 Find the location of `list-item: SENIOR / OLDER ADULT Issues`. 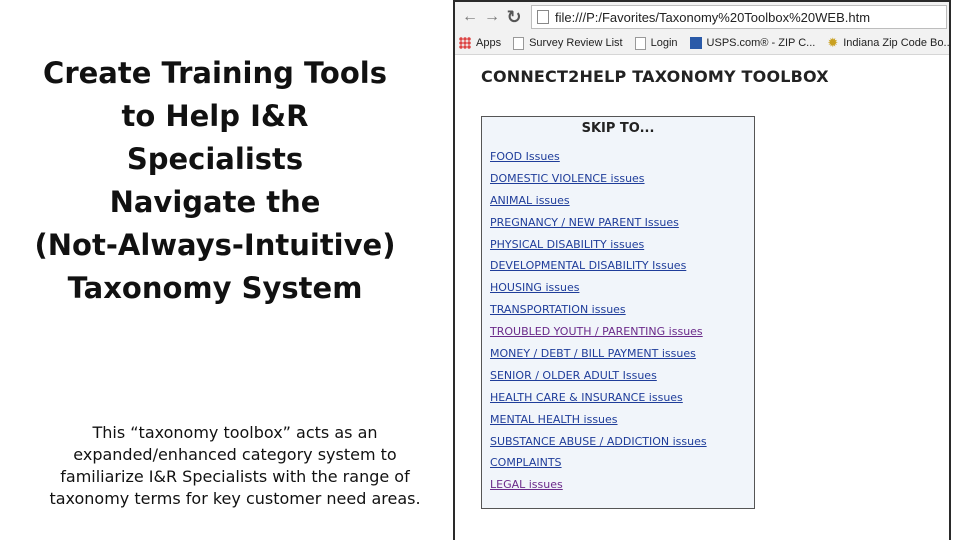

list-item: SENIOR / OLDER ADULT Issues is located at coordinates (622, 375).